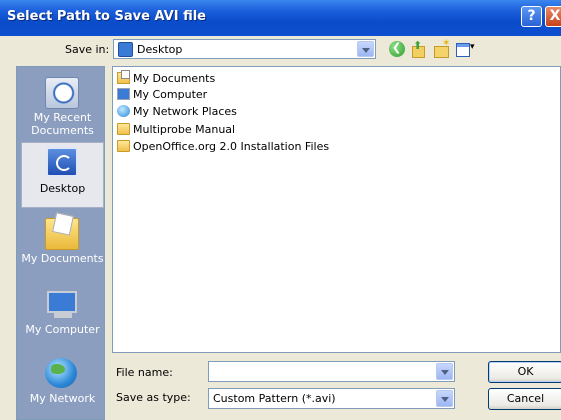  What do you see at coordinates (397, 49) in the screenshot?
I see `back-icon` at bounding box center [397, 49].